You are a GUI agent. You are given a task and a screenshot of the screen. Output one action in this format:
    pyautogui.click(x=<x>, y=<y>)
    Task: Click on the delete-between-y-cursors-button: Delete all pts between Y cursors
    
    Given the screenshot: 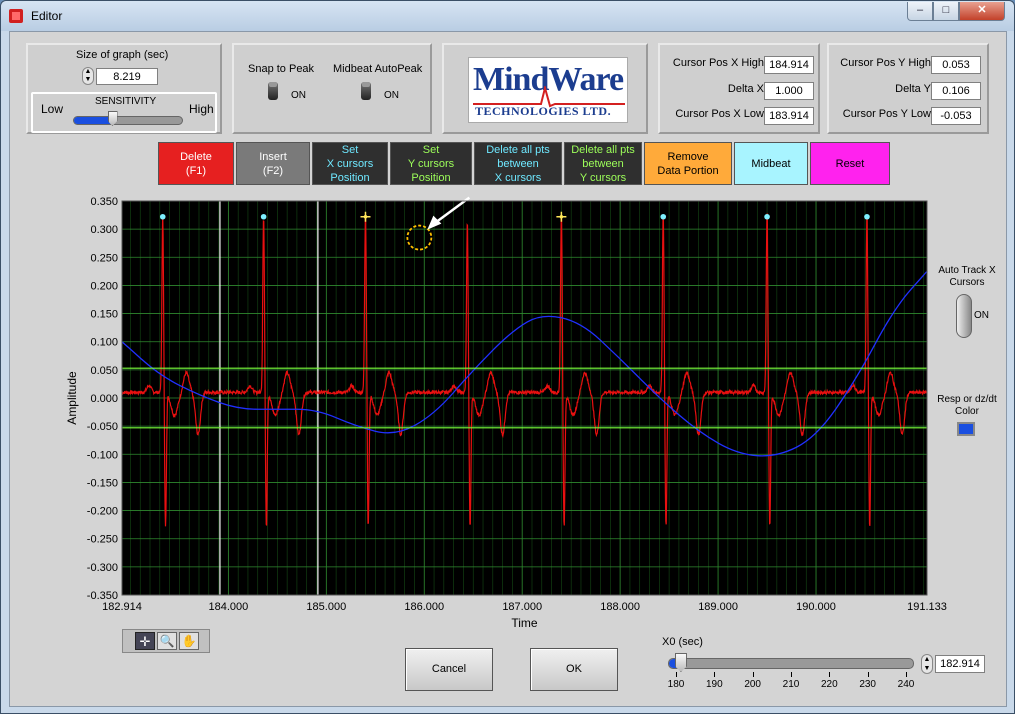 What is the action you would take?
    pyautogui.click(x=603, y=163)
    